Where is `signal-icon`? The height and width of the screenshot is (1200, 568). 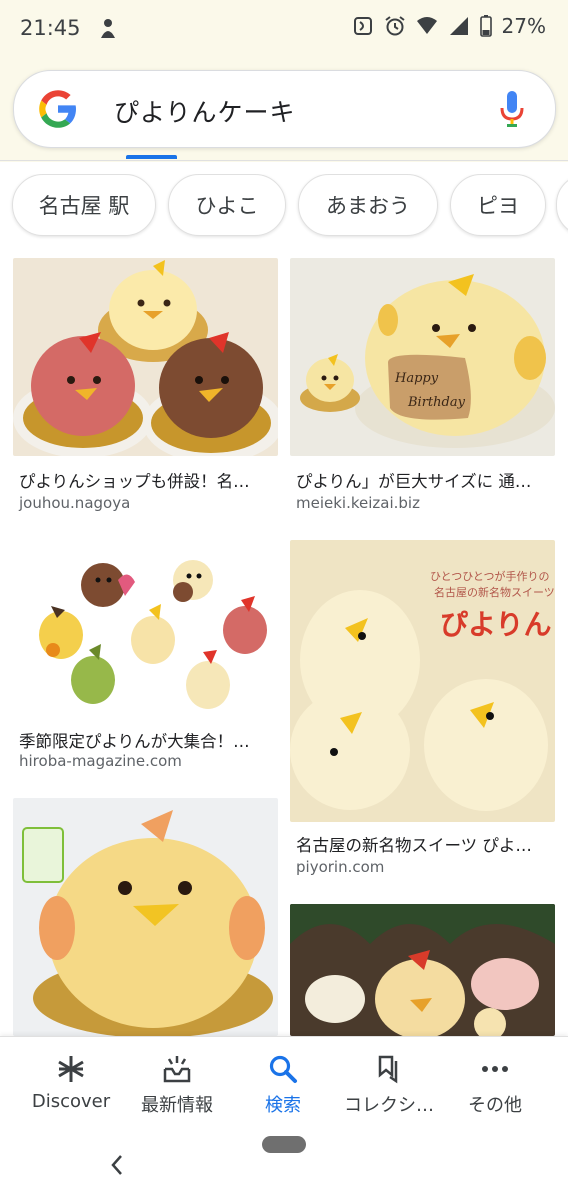 signal-icon is located at coordinates (458, 26).